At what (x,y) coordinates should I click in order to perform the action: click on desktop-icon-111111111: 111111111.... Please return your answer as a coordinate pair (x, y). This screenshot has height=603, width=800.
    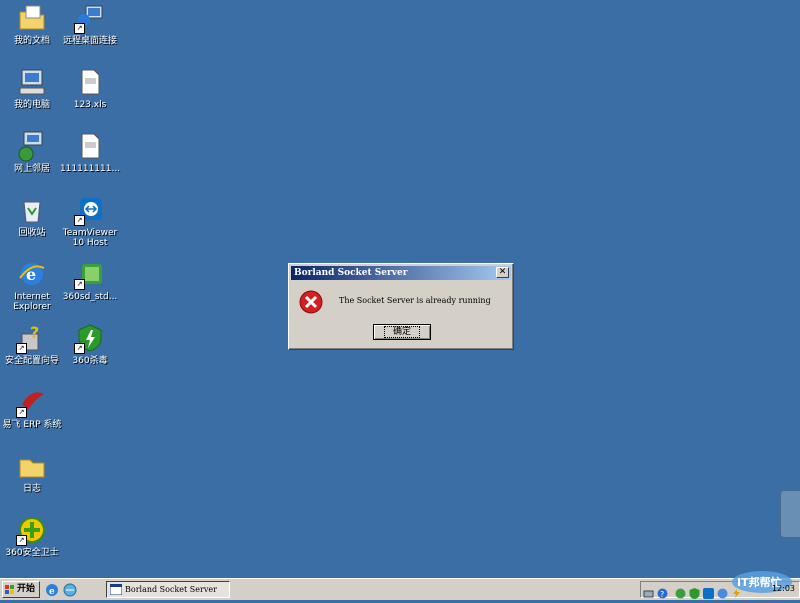
    Looking at the image, I should click on (90, 152).